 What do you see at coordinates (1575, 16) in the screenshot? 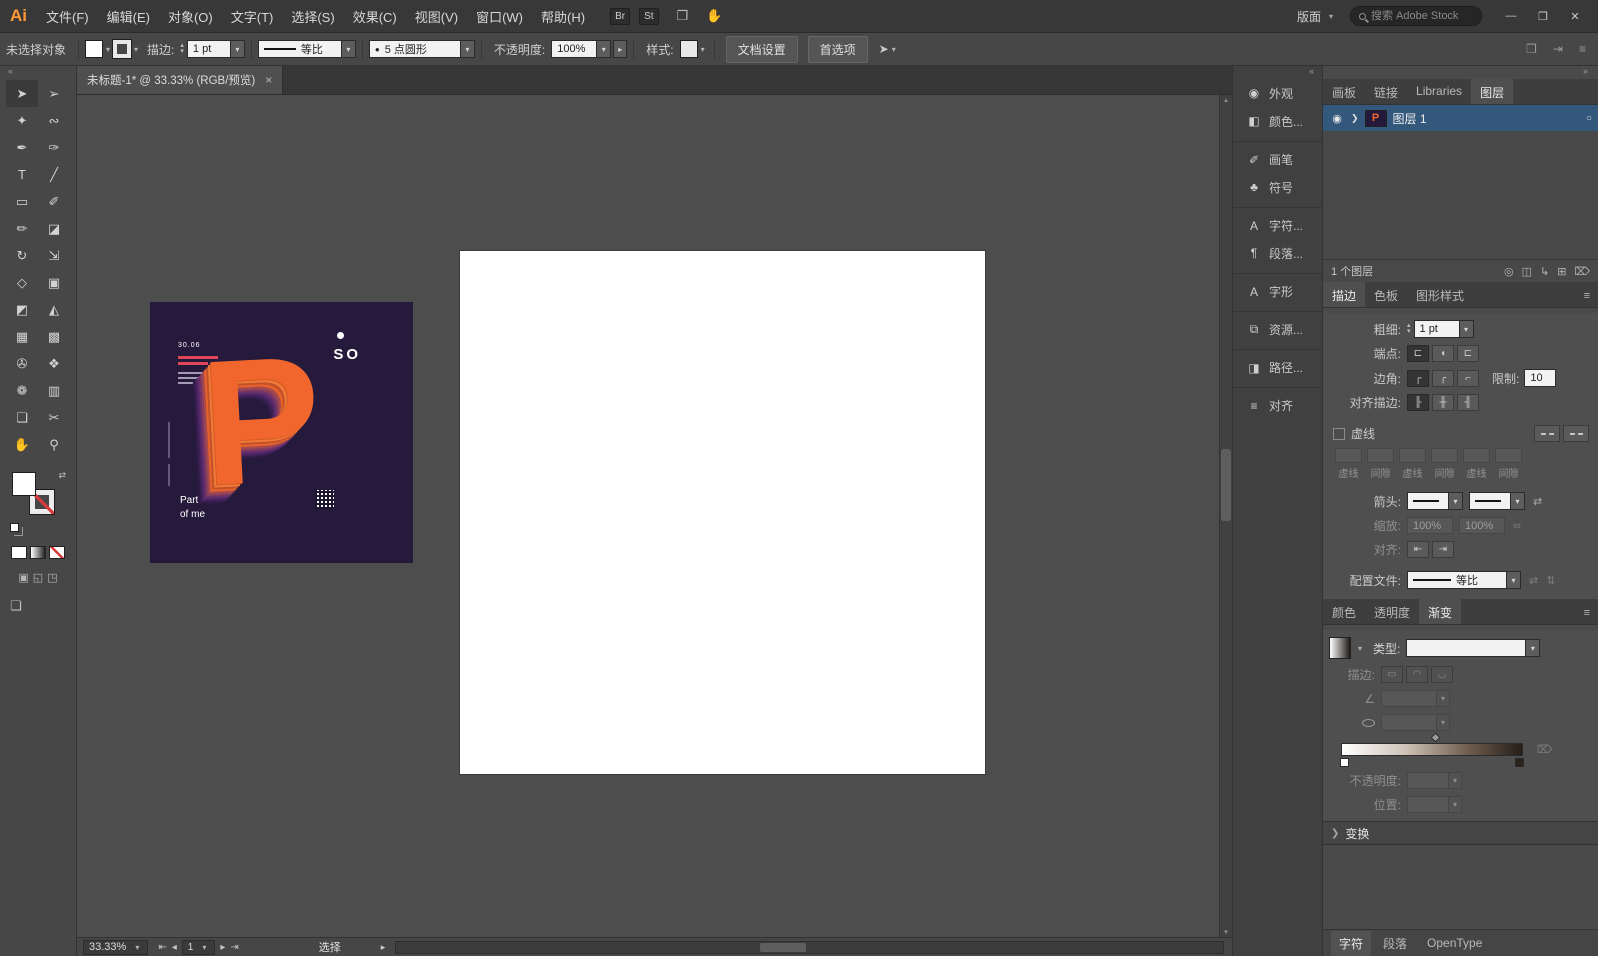
I see `close-button: ✕` at bounding box center [1575, 16].